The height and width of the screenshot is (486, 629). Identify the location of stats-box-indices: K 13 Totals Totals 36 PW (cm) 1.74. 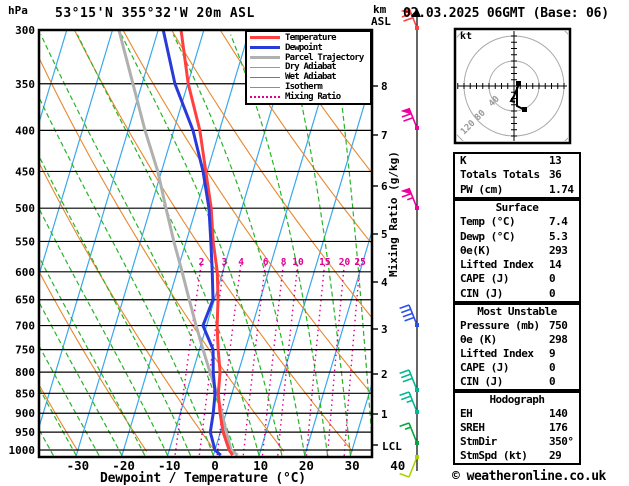
(517, 175).